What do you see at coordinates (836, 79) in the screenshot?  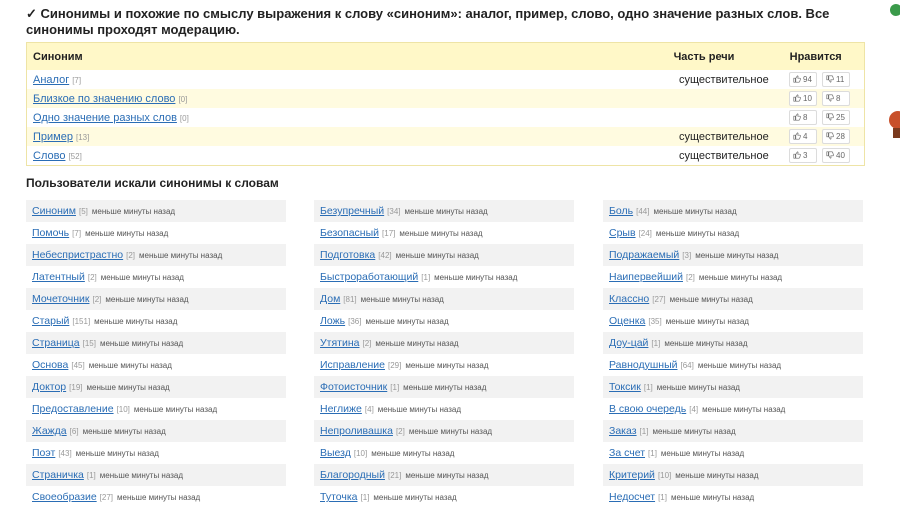 I see `dislike-button: 11` at bounding box center [836, 79].